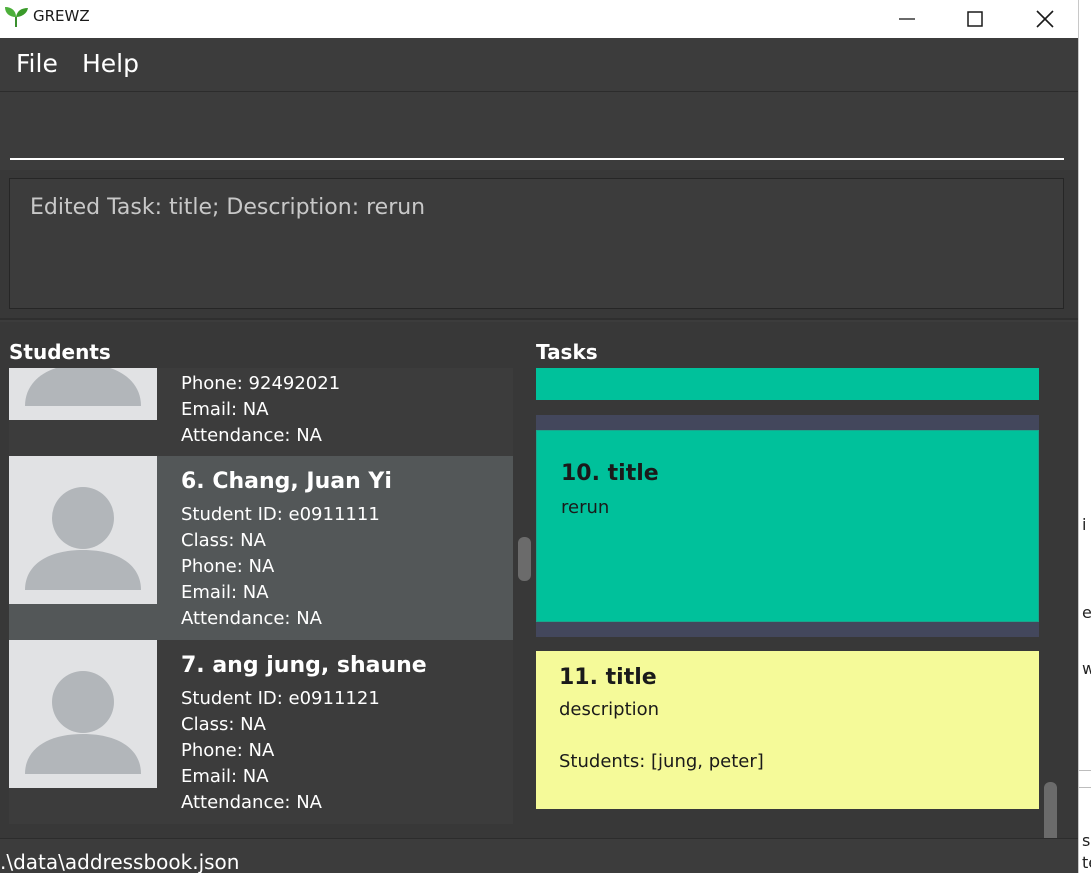 Image resolution: width=1091 pixels, height=873 pixels. Describe the element at coordinates (61, 16) in the screenshot. I see `app-title: GREWZ` at that location.